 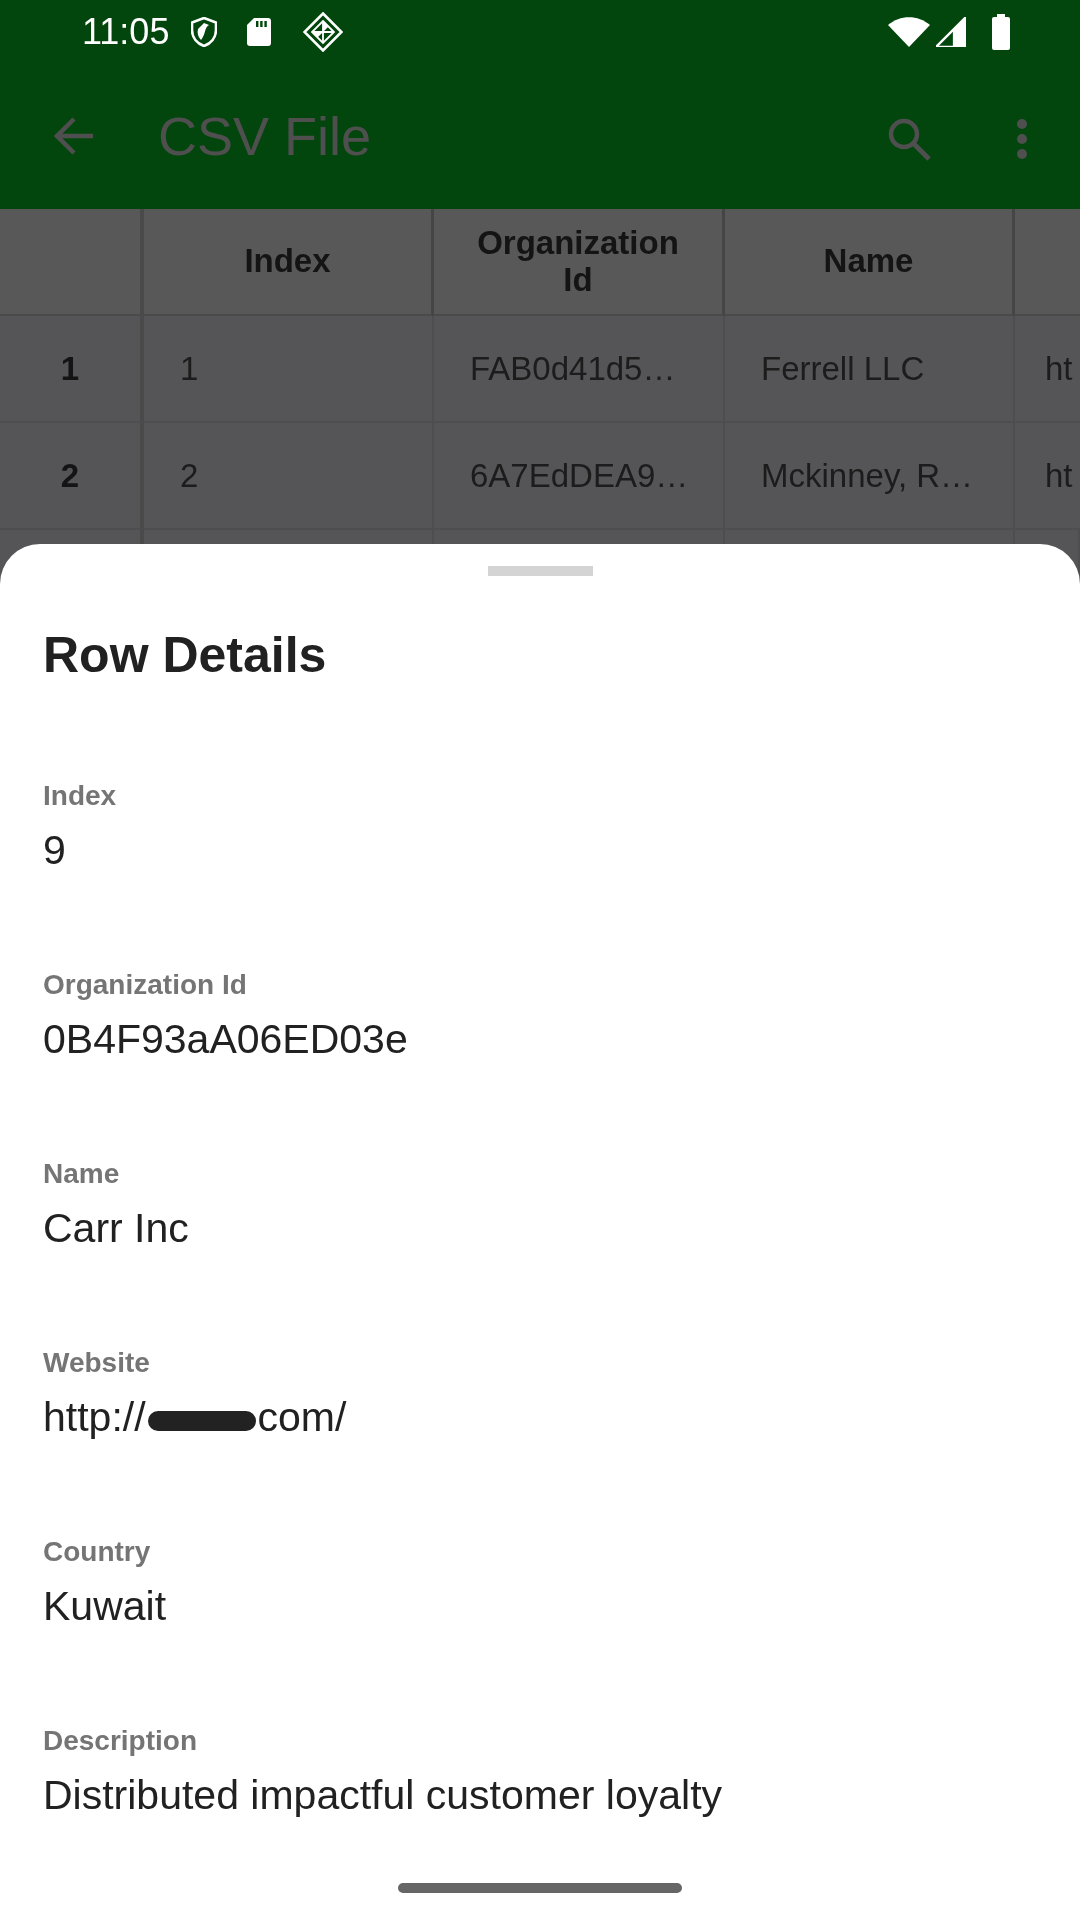 What do you see at coordinates (97, 1363) in the screenshot?
I see `field-label: Website` at bounding box center [97, 1363].